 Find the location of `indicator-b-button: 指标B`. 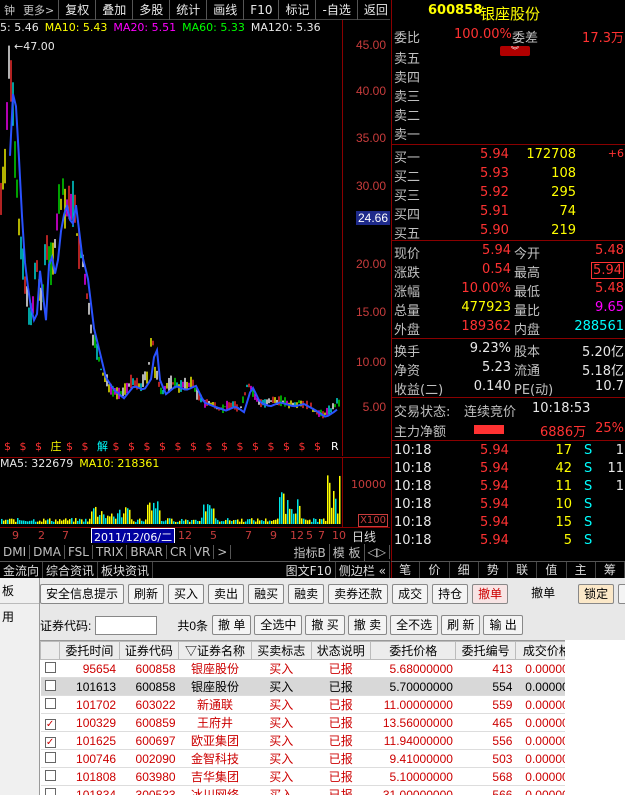

indicator-b-button: 指标B is located at coordinates (310, 552).